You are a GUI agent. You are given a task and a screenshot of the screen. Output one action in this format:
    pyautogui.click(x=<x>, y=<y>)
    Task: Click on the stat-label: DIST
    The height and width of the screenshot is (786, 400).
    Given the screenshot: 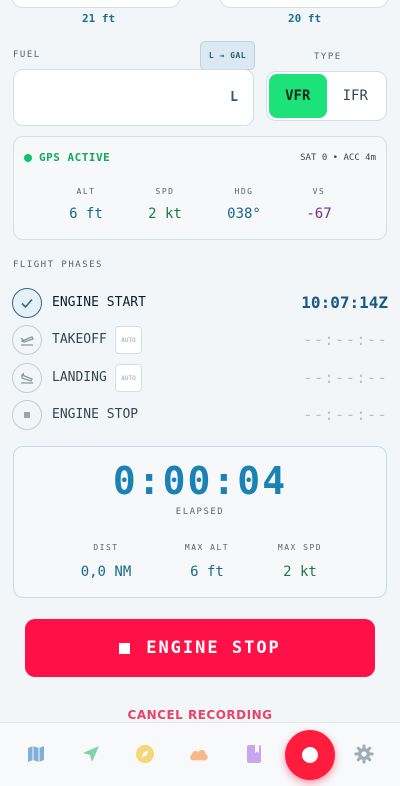 What is the action you would take?
    pyautogui.click(x=106, y=547)
    